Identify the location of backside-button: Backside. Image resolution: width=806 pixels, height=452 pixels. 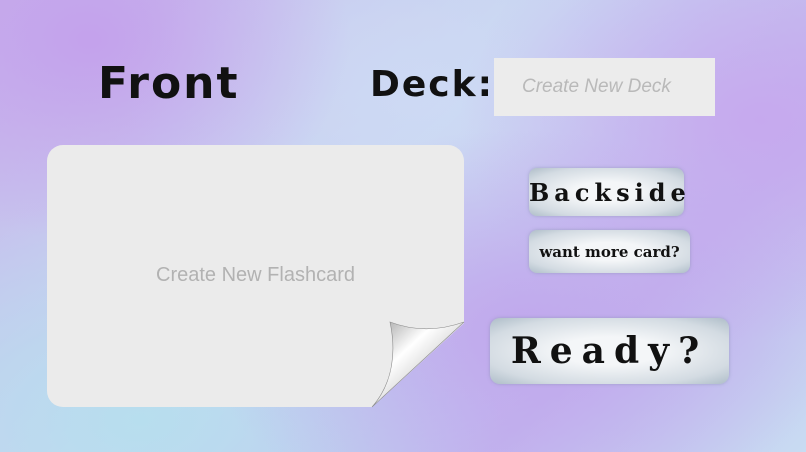
(607, 192).